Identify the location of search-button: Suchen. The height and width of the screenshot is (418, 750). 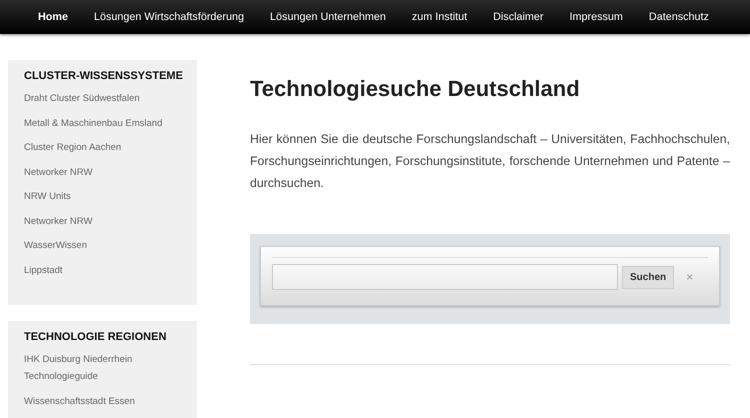
(648, 277).